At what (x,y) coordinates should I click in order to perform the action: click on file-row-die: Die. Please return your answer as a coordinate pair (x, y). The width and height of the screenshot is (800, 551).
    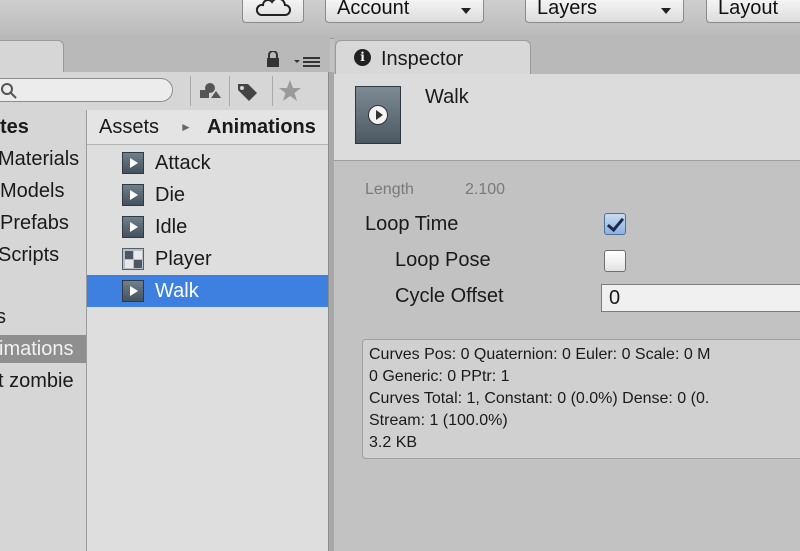
    Looking at the image, I should click on (207, 195).